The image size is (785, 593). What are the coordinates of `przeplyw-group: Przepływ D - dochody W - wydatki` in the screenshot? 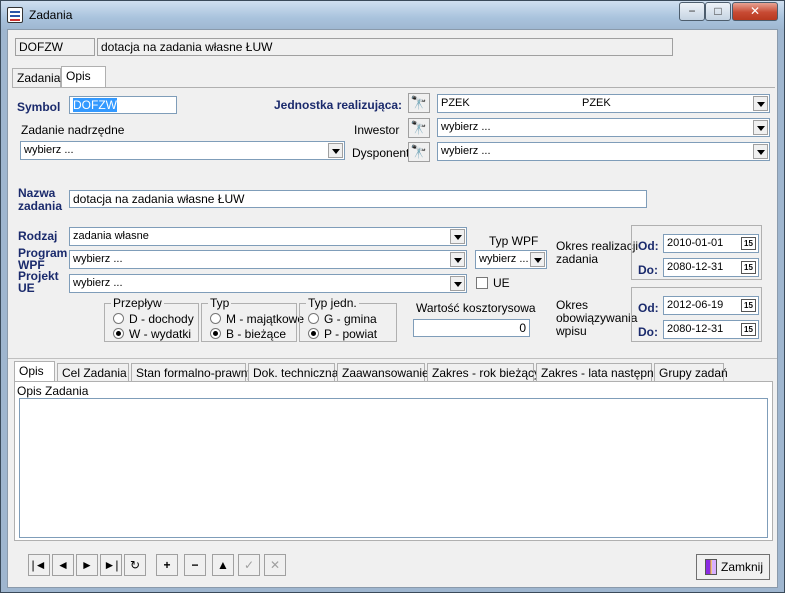 It's located at (151, 319).